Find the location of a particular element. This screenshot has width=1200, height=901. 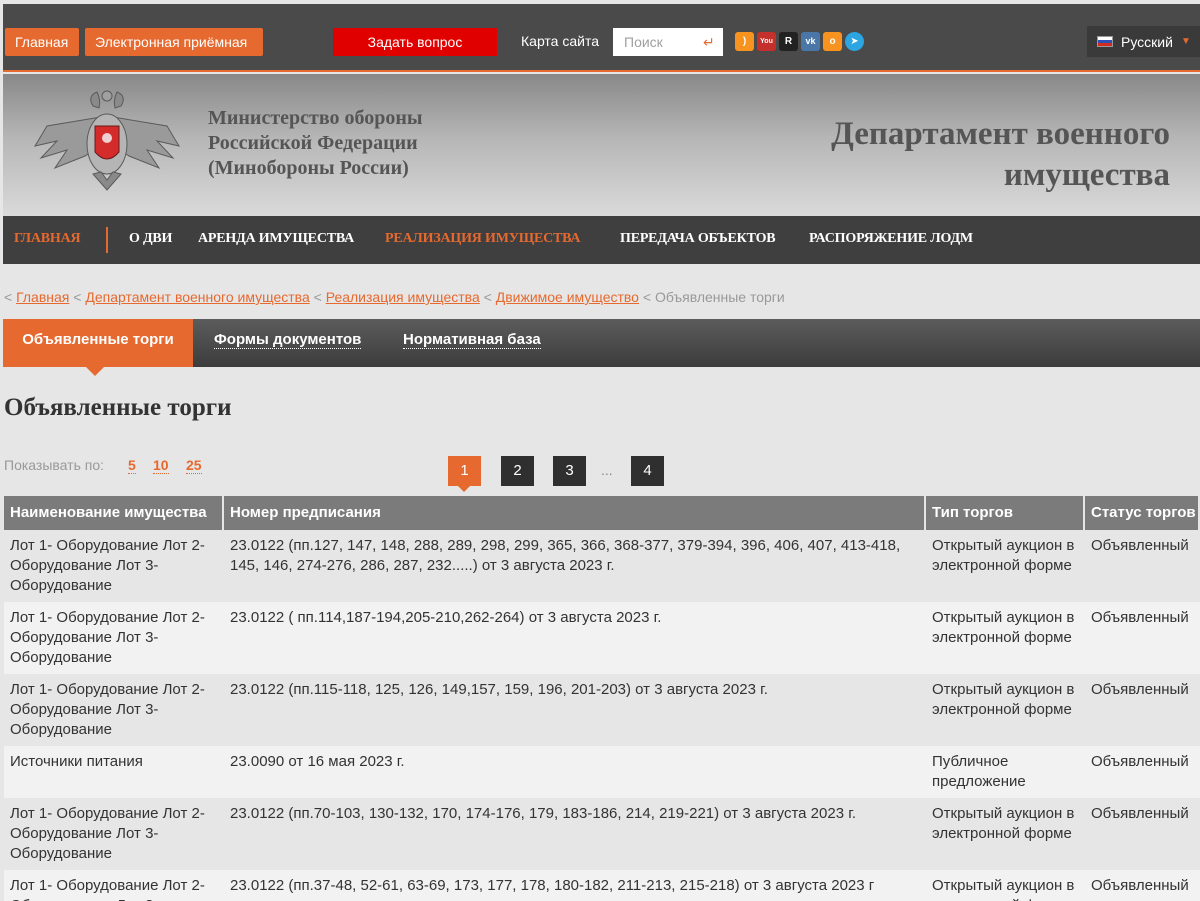

nav-item-about: О ДВИ is located at coordinates (150, 239).